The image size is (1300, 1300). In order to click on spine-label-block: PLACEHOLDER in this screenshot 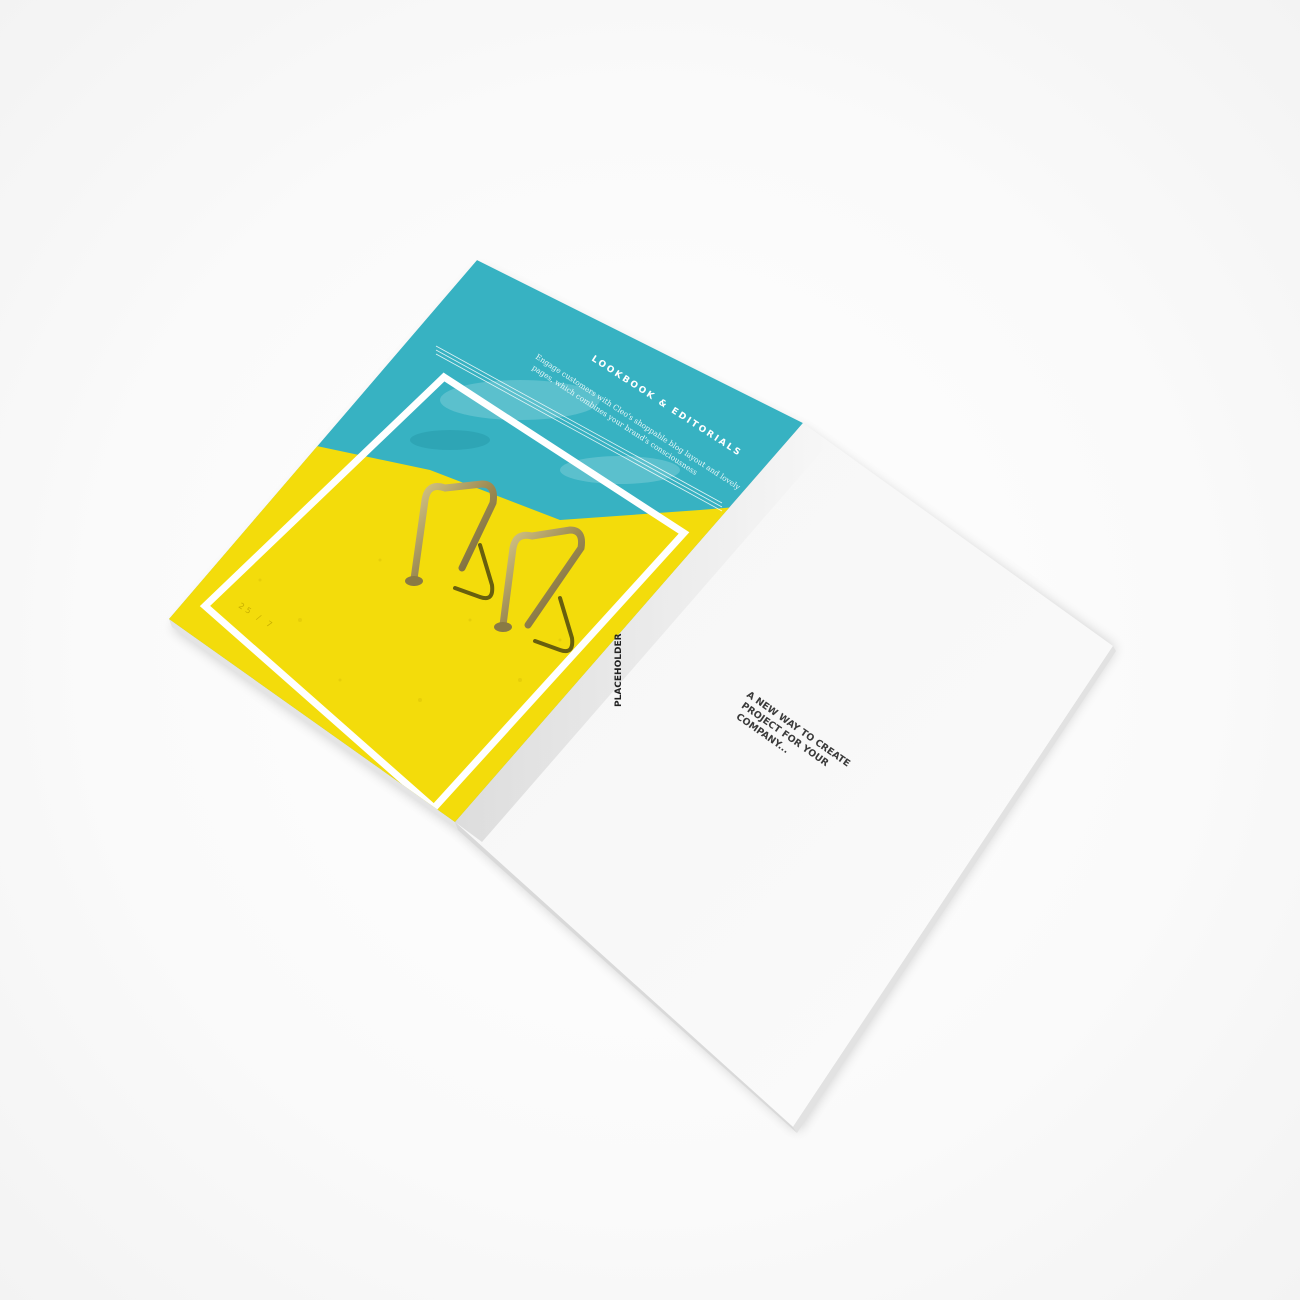, I will do `click(619, 670)`.